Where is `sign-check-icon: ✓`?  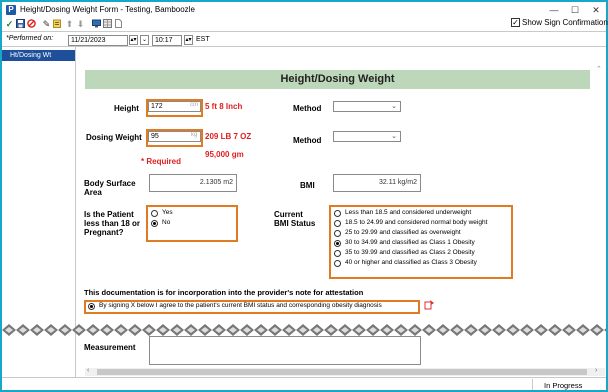 sign-check-icon: ✓ is located at coordinates (9, 24).